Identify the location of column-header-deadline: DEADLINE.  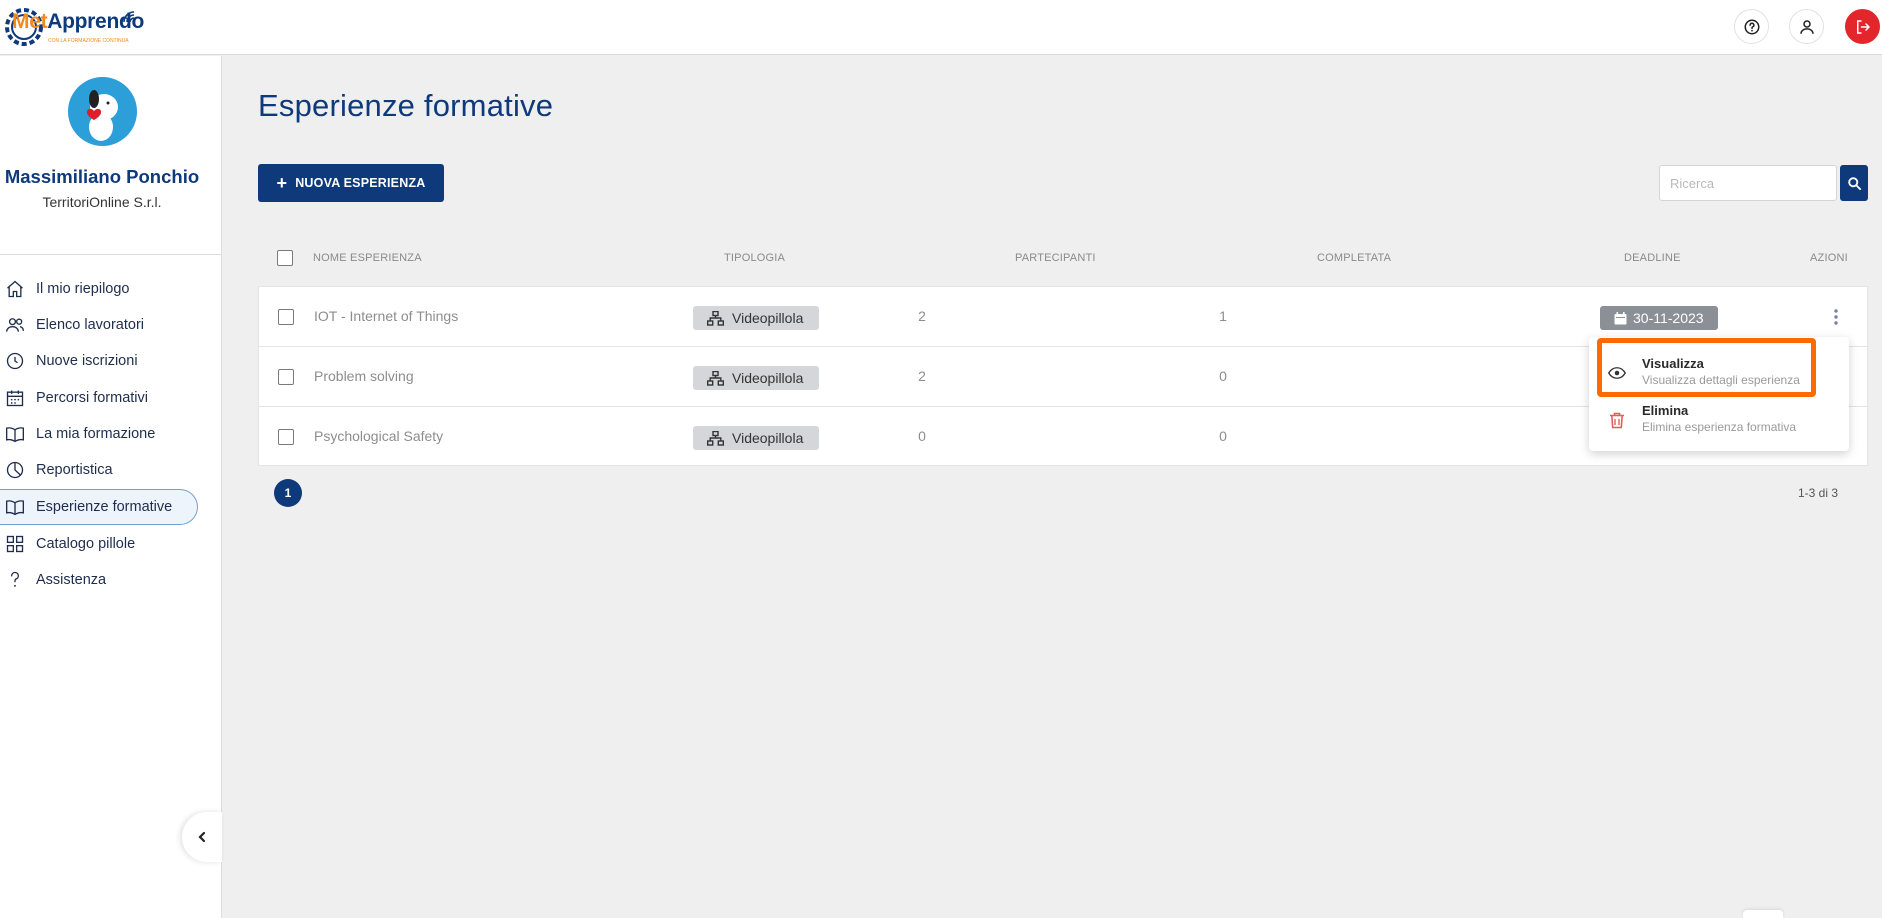
(1652, 258).